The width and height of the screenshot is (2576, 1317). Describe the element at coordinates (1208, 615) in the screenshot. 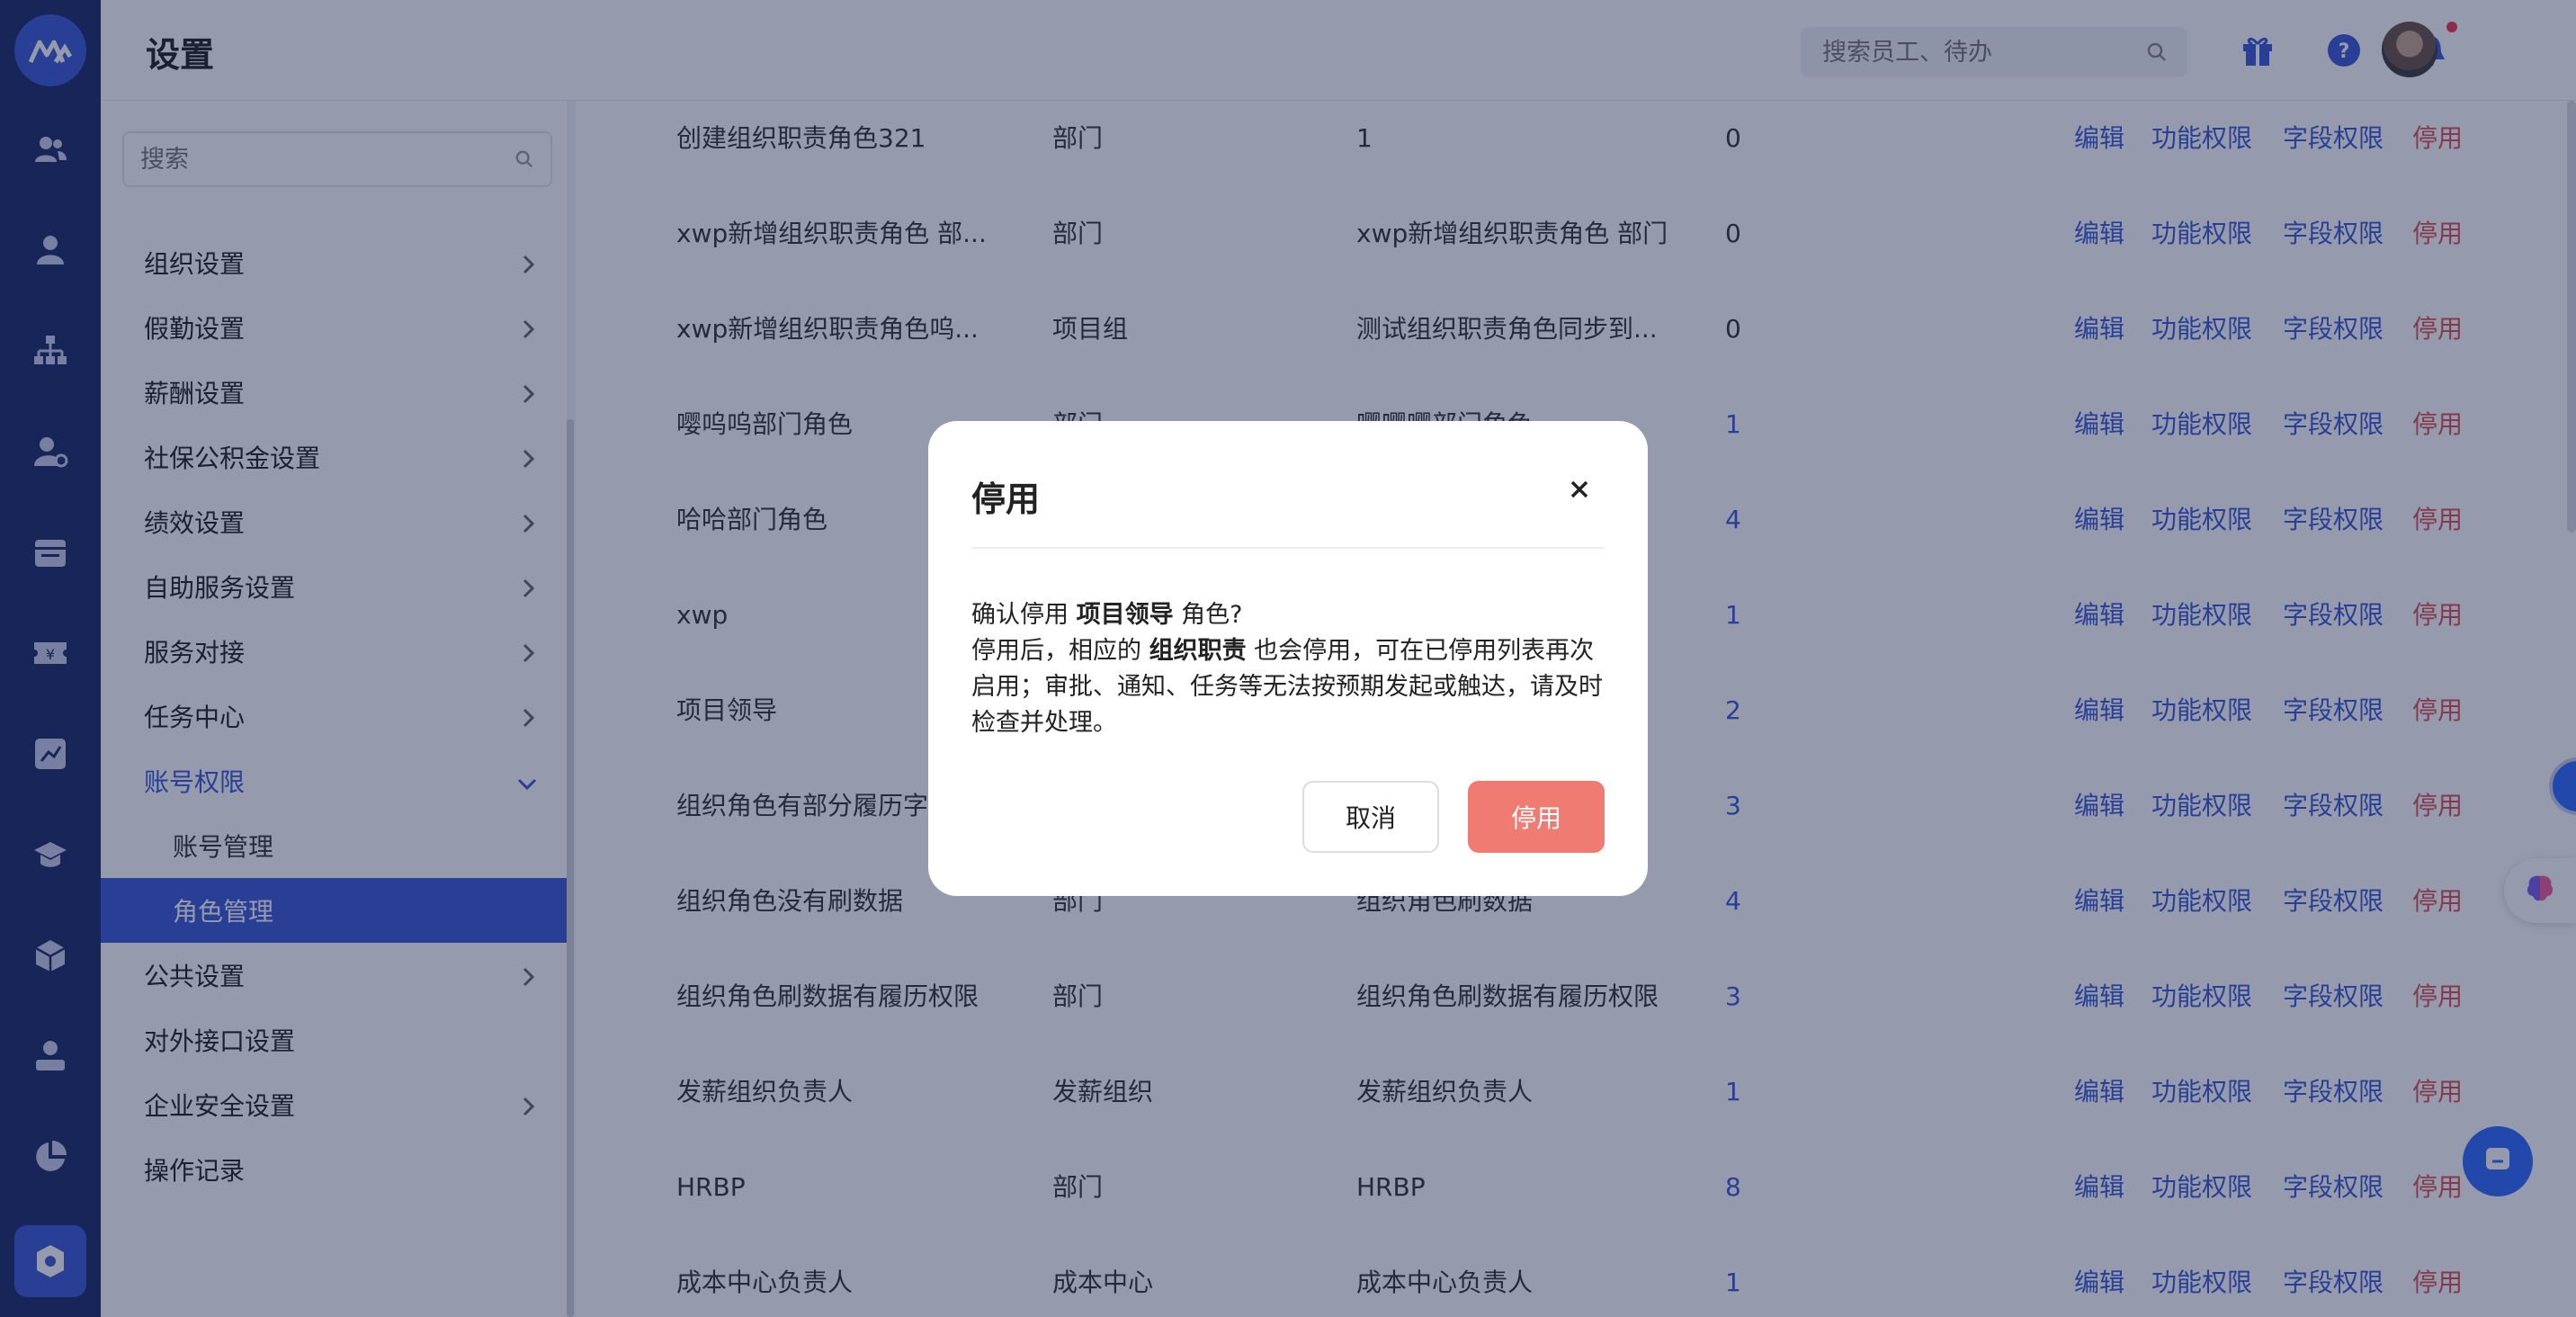

I see `text-fragment: 角色?` at that location.